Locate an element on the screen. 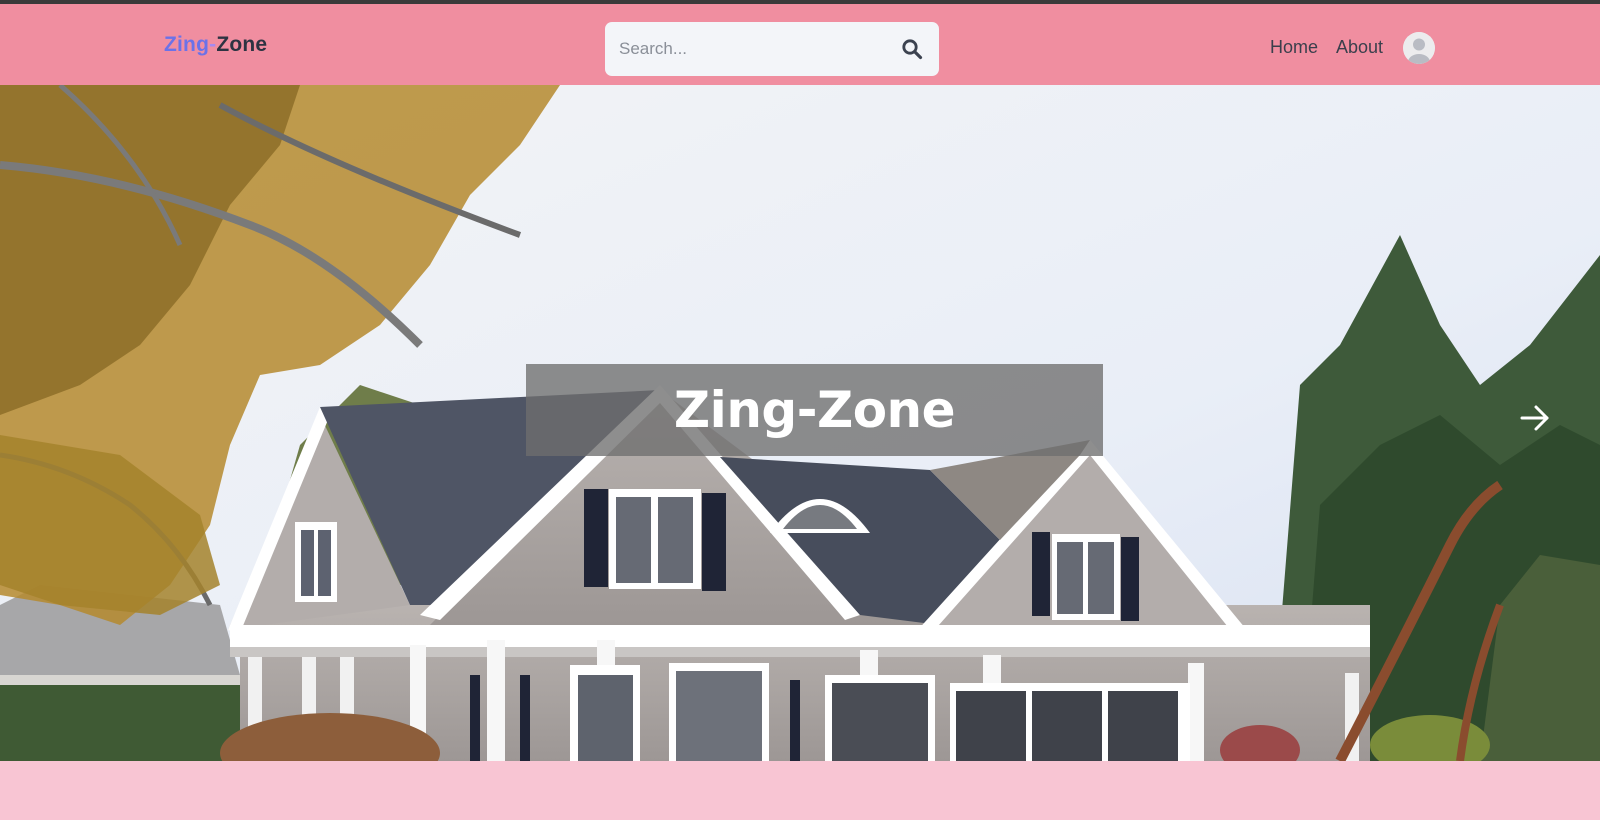 The width and height of the screenshot is (1600, 820). arrow-right-icon is located at coordinates (1535, 418).